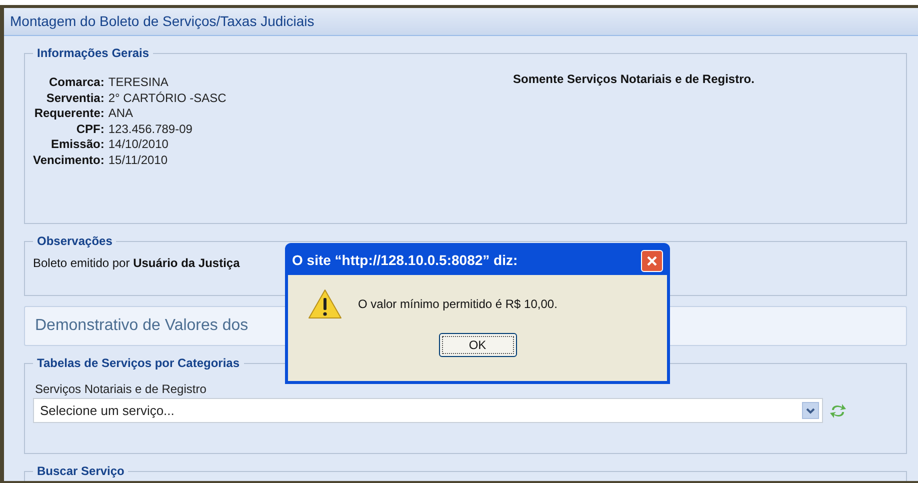  I want to click on close-button, so click(652, 261).